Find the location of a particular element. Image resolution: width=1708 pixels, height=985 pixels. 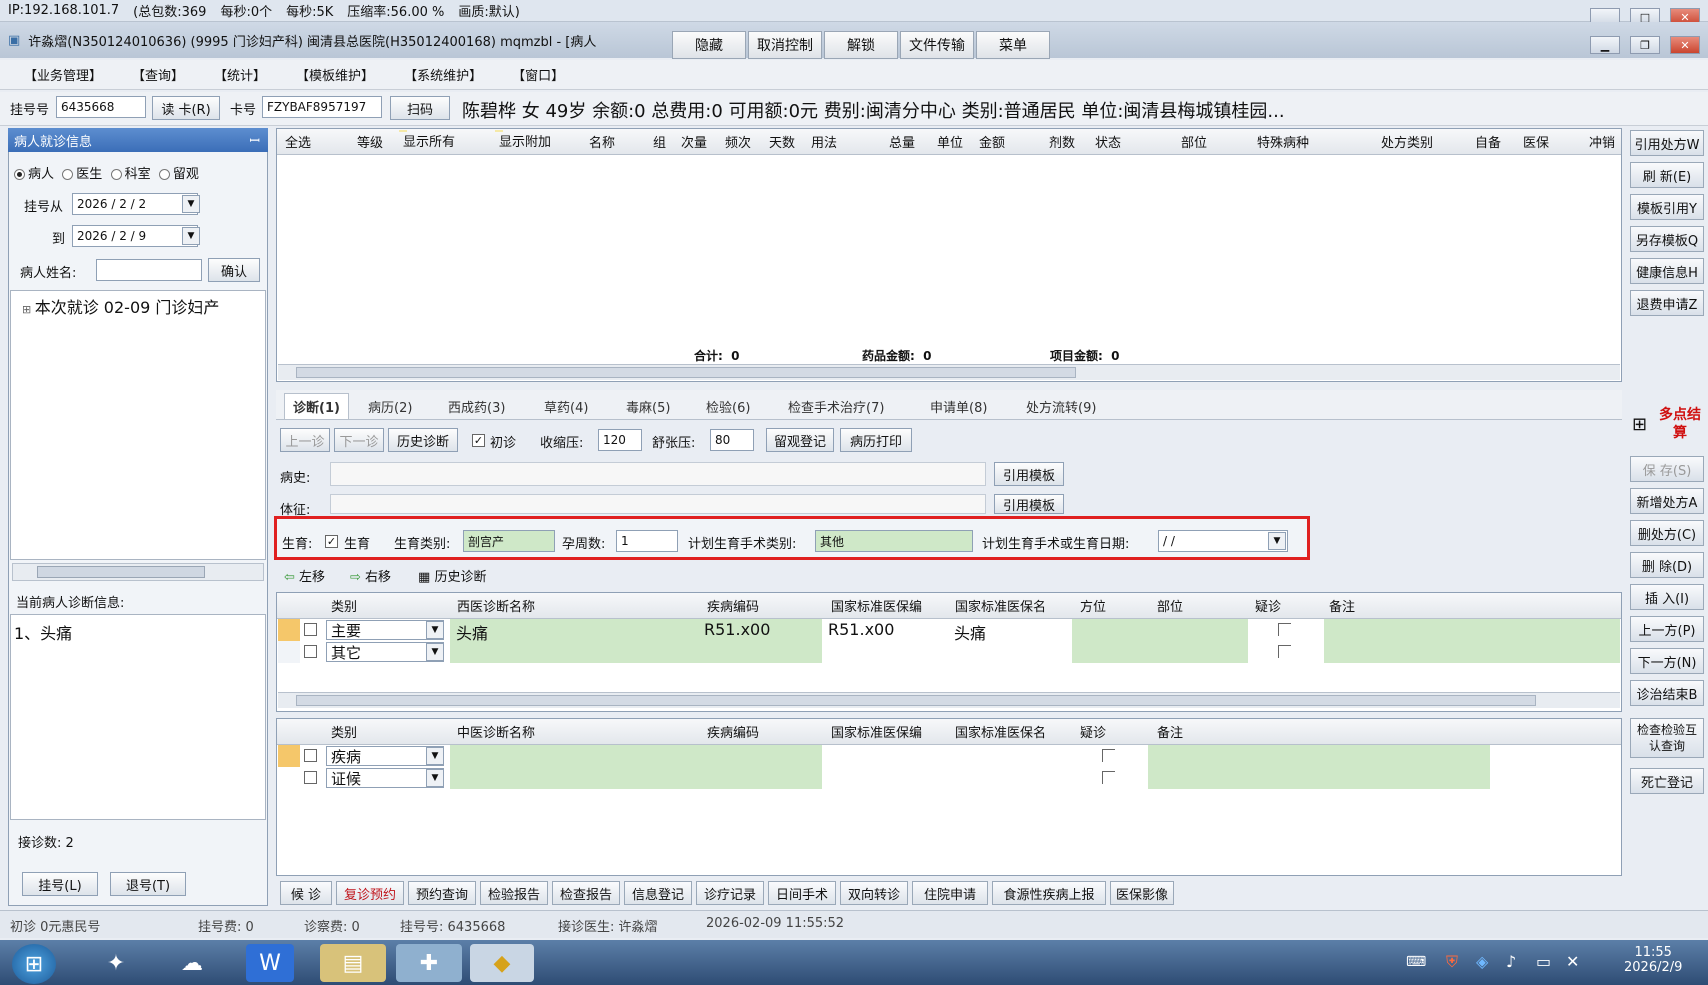

scan-button: 扫码 is located at coordinates (420, 108).